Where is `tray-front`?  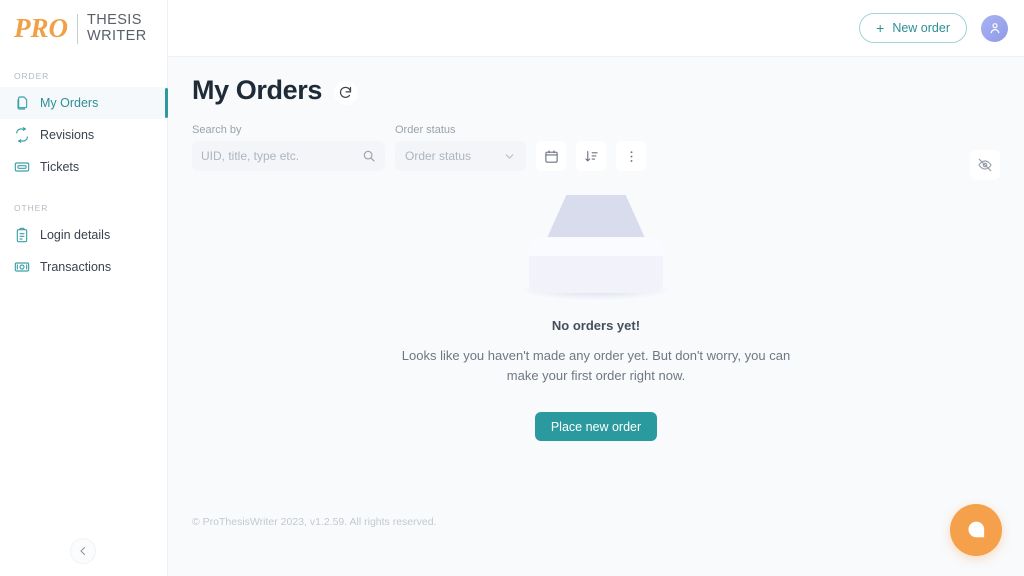
tray-front is located at coordinates (596, 274).